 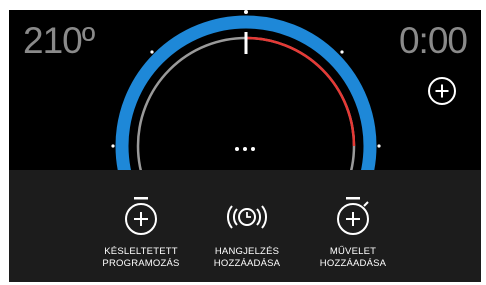 I want to click on add-operation-label: MŰVELET HOZZÁADÁSA, so click(x=353, y=257).